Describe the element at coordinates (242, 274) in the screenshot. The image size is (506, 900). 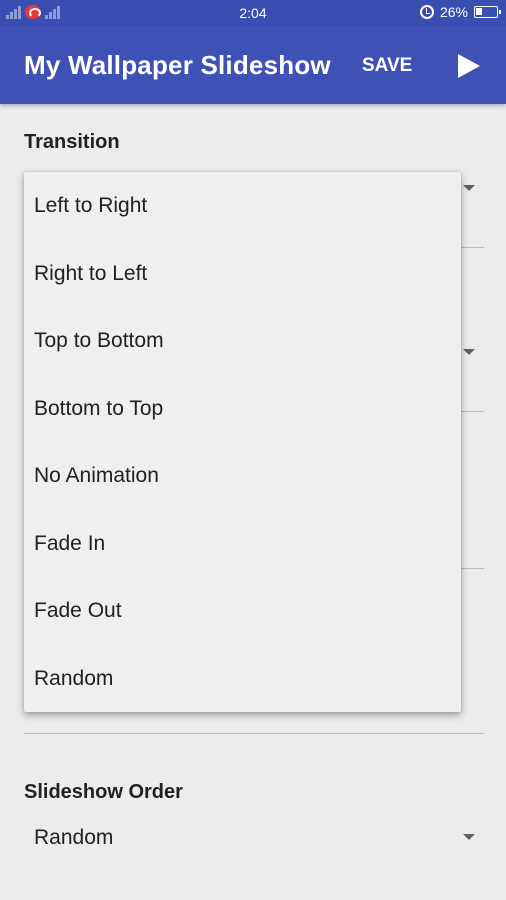
I see `option-right-to-left: Right to Left` at that location.